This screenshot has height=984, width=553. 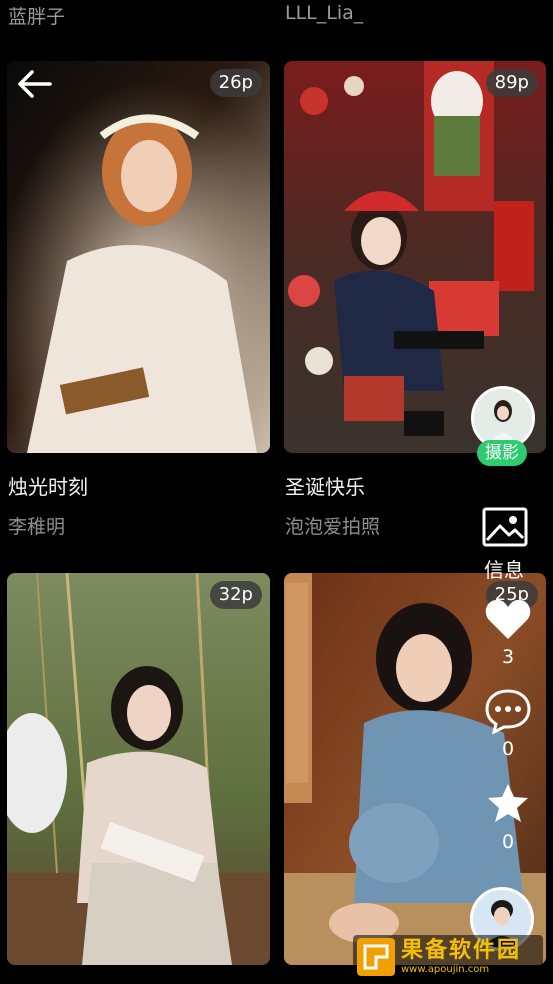 I want to click on watermark-url: www.apoujin.com, so click(x=445, y=969).